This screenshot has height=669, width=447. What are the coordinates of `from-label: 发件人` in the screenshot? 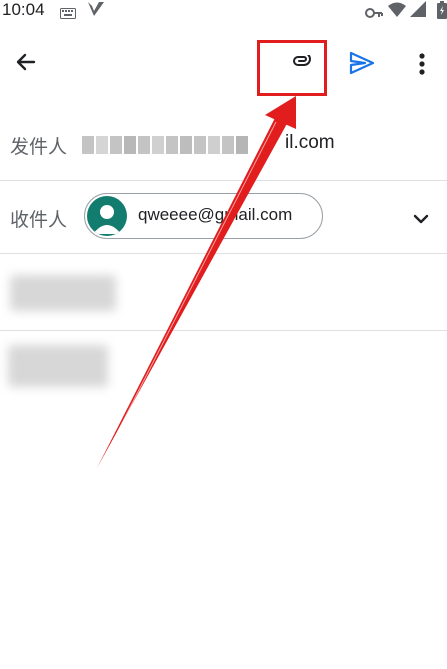 It's located at (39, 147).